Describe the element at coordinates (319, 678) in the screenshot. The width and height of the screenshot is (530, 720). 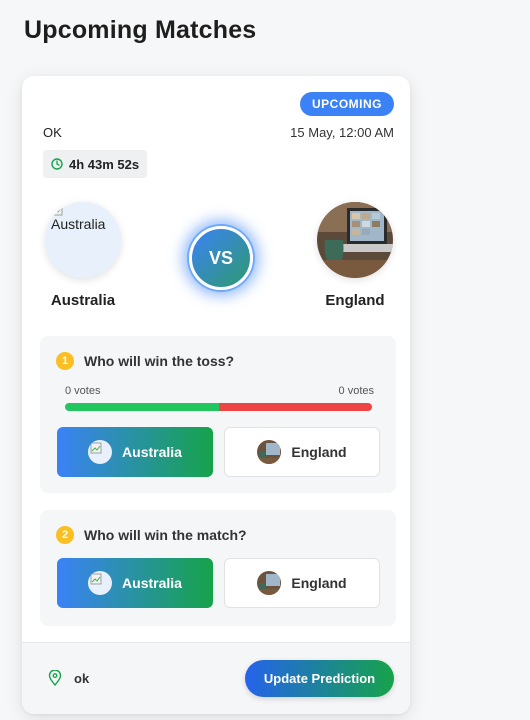
I see `update-prediction-button: Update Prediction` at that location.